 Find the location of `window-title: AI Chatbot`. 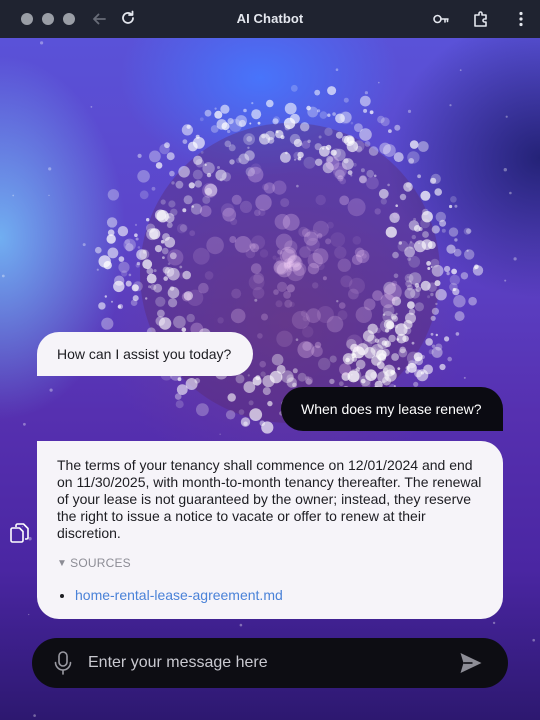

window-title: AI Chatbot is located at coordinates (270, 18).